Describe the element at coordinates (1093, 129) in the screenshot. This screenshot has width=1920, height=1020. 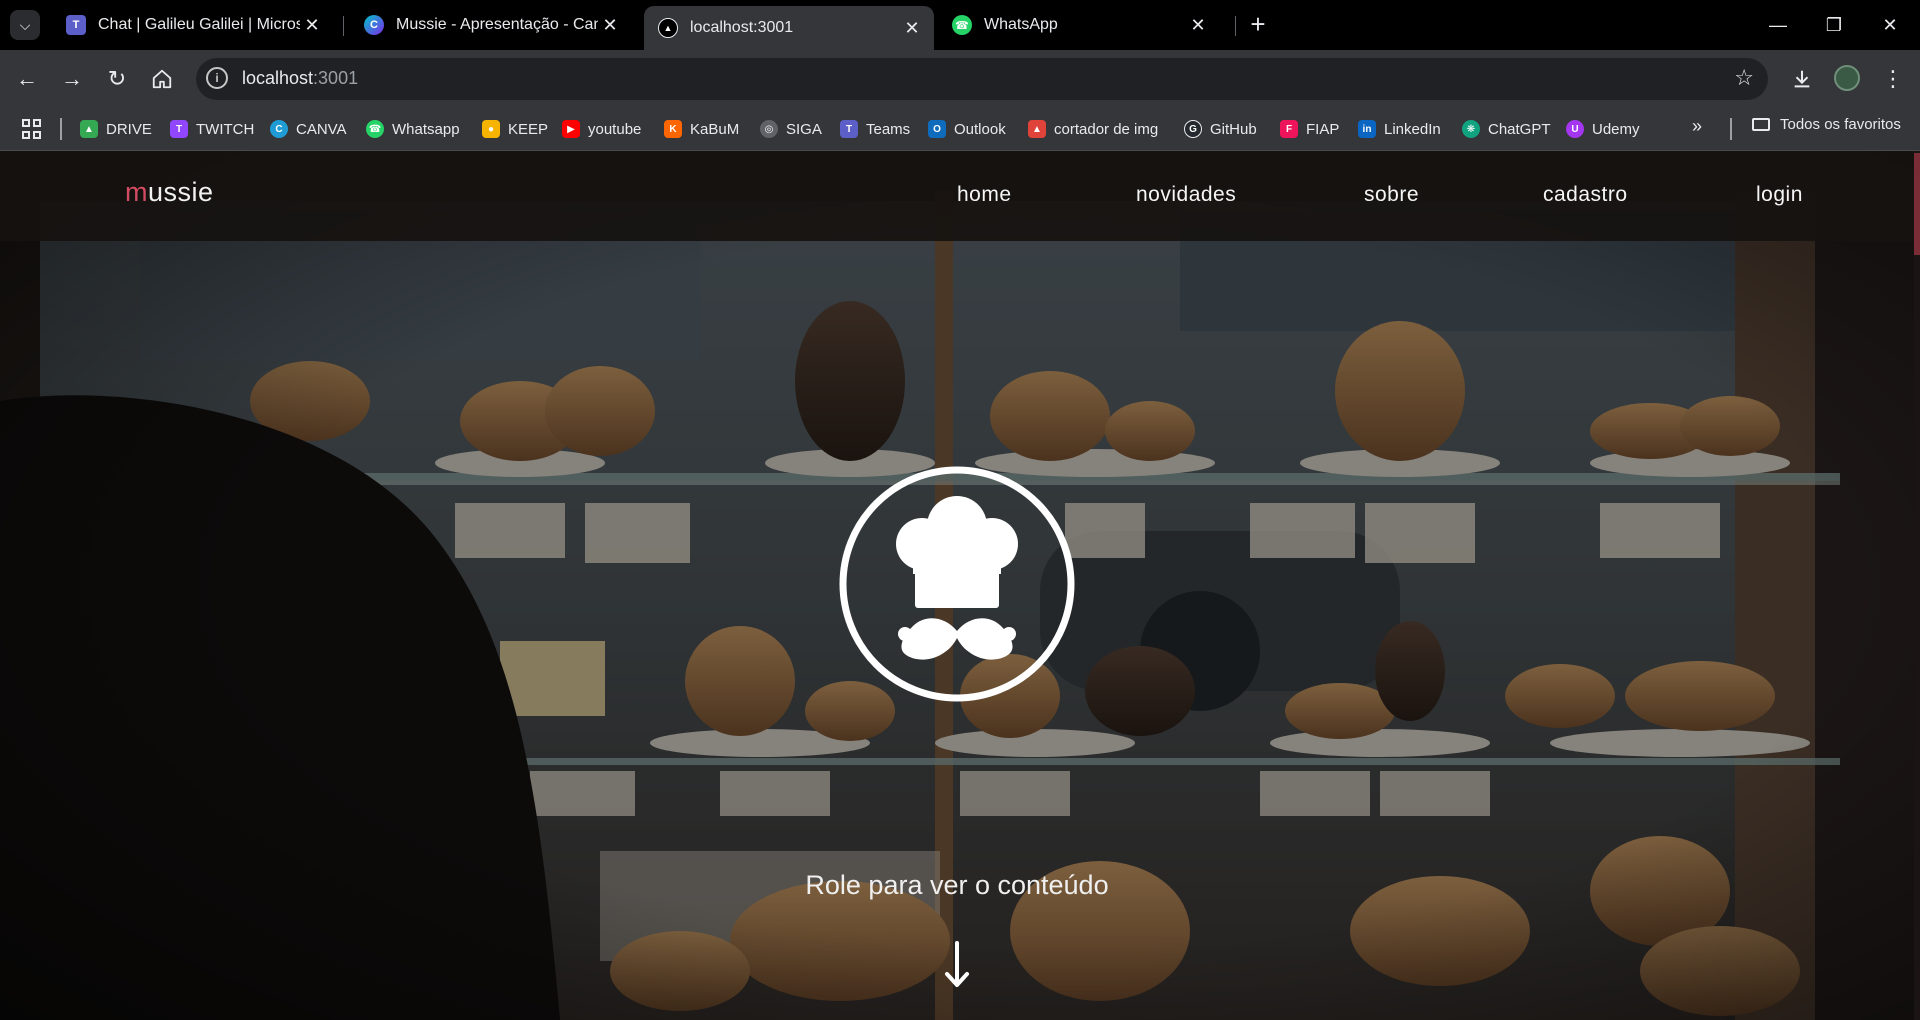
I see `bookmark-cortador: ▲ cortador de img` at that location.